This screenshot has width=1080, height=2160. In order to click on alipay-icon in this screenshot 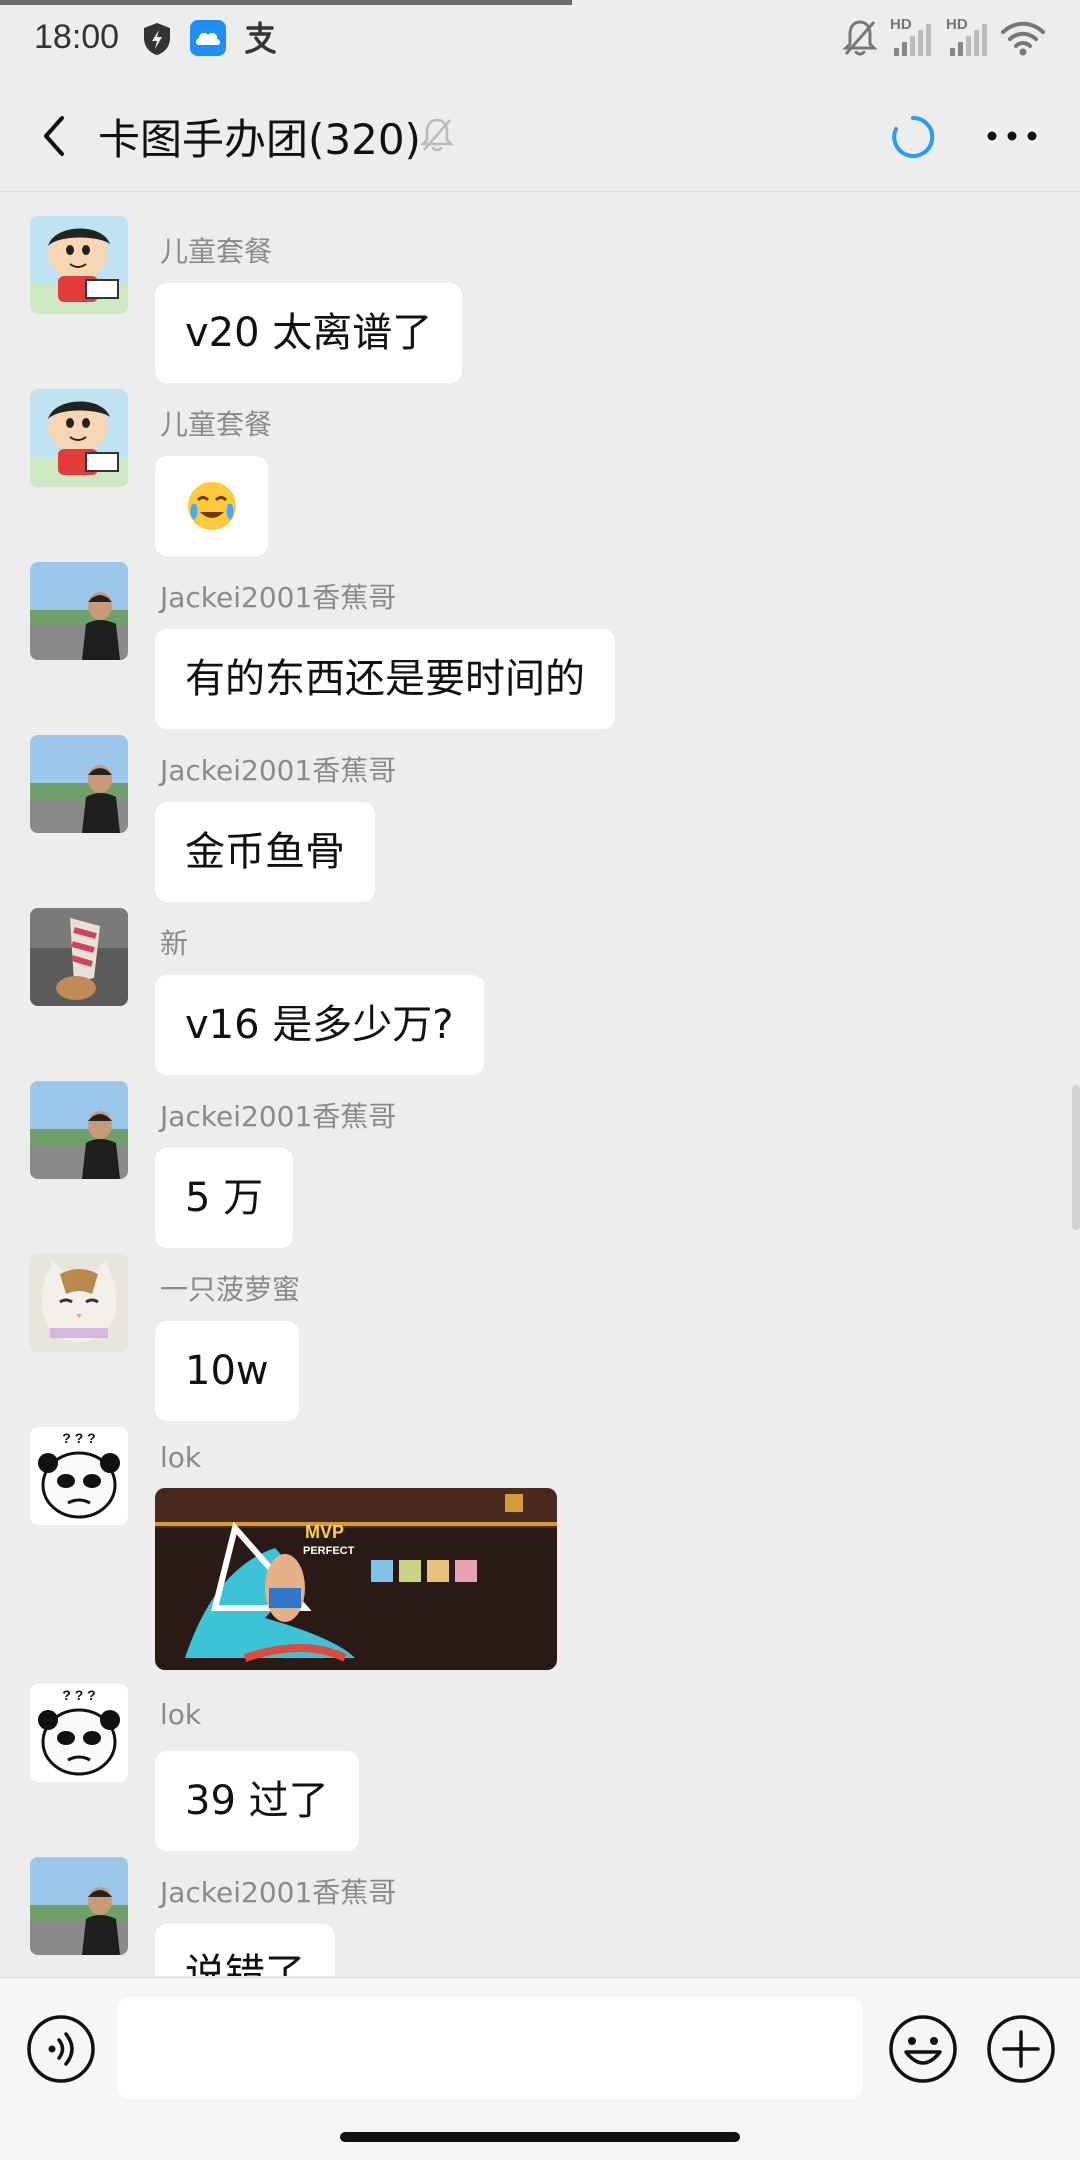, I will do `click(260, 37)`.